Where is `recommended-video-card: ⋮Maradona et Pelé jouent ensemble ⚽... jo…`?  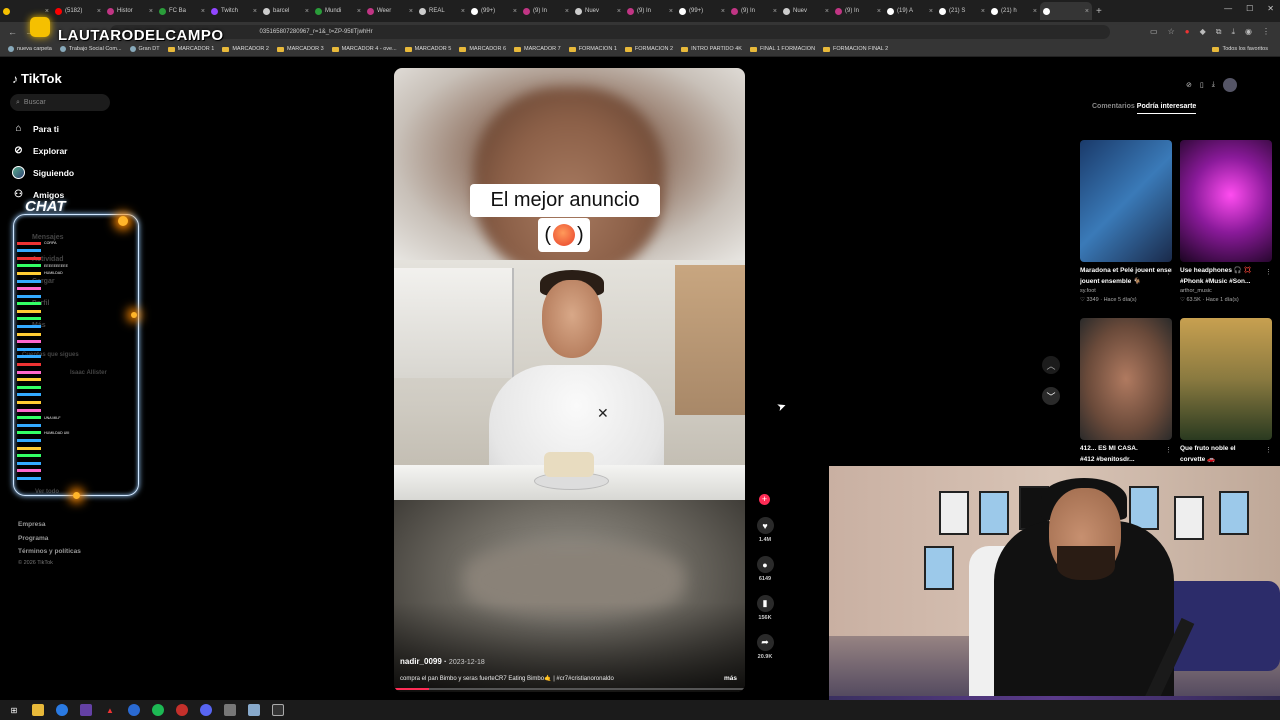 recommended-video-card: ⋮Maradona et Pelé jouent ensemble ⚽... jo… is located at coordinates (1126, 222).